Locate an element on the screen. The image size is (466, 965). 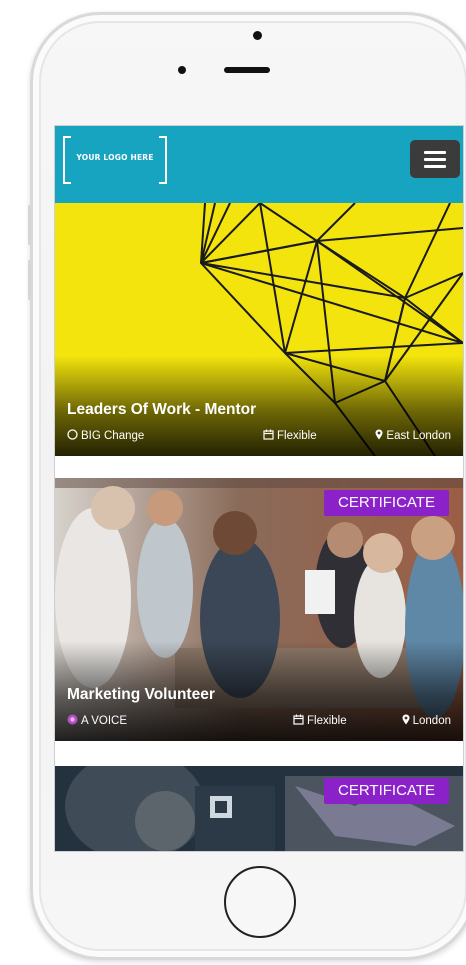
menu-button is located at coordinates (435, 159).